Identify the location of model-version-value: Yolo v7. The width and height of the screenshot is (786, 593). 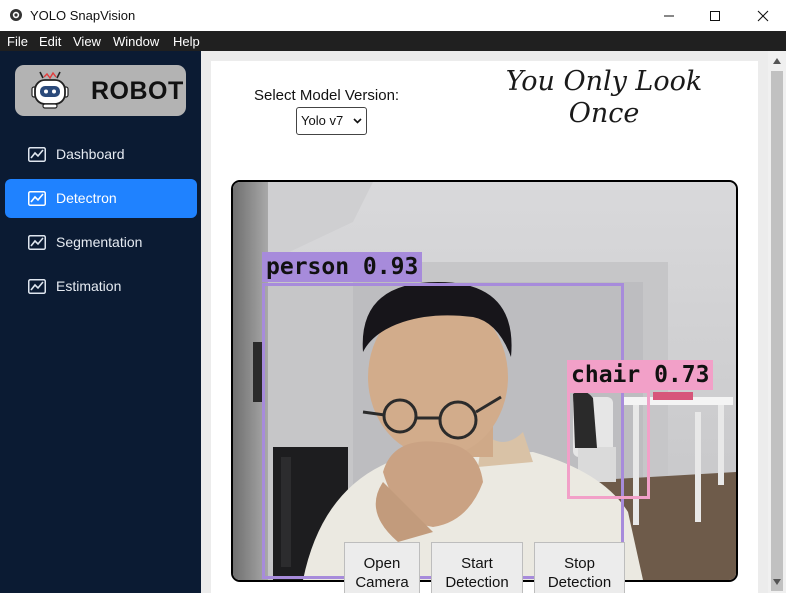
(322, 120).